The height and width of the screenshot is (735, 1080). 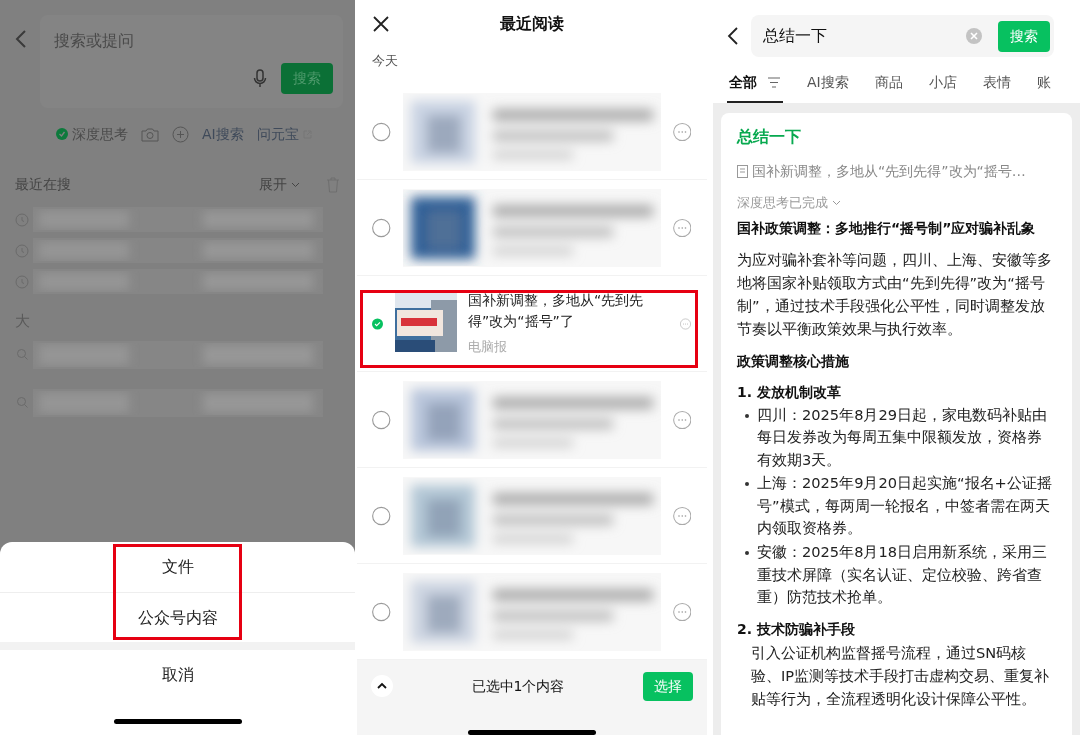 I want to click on plus-icon, so click(x=180, y=134).